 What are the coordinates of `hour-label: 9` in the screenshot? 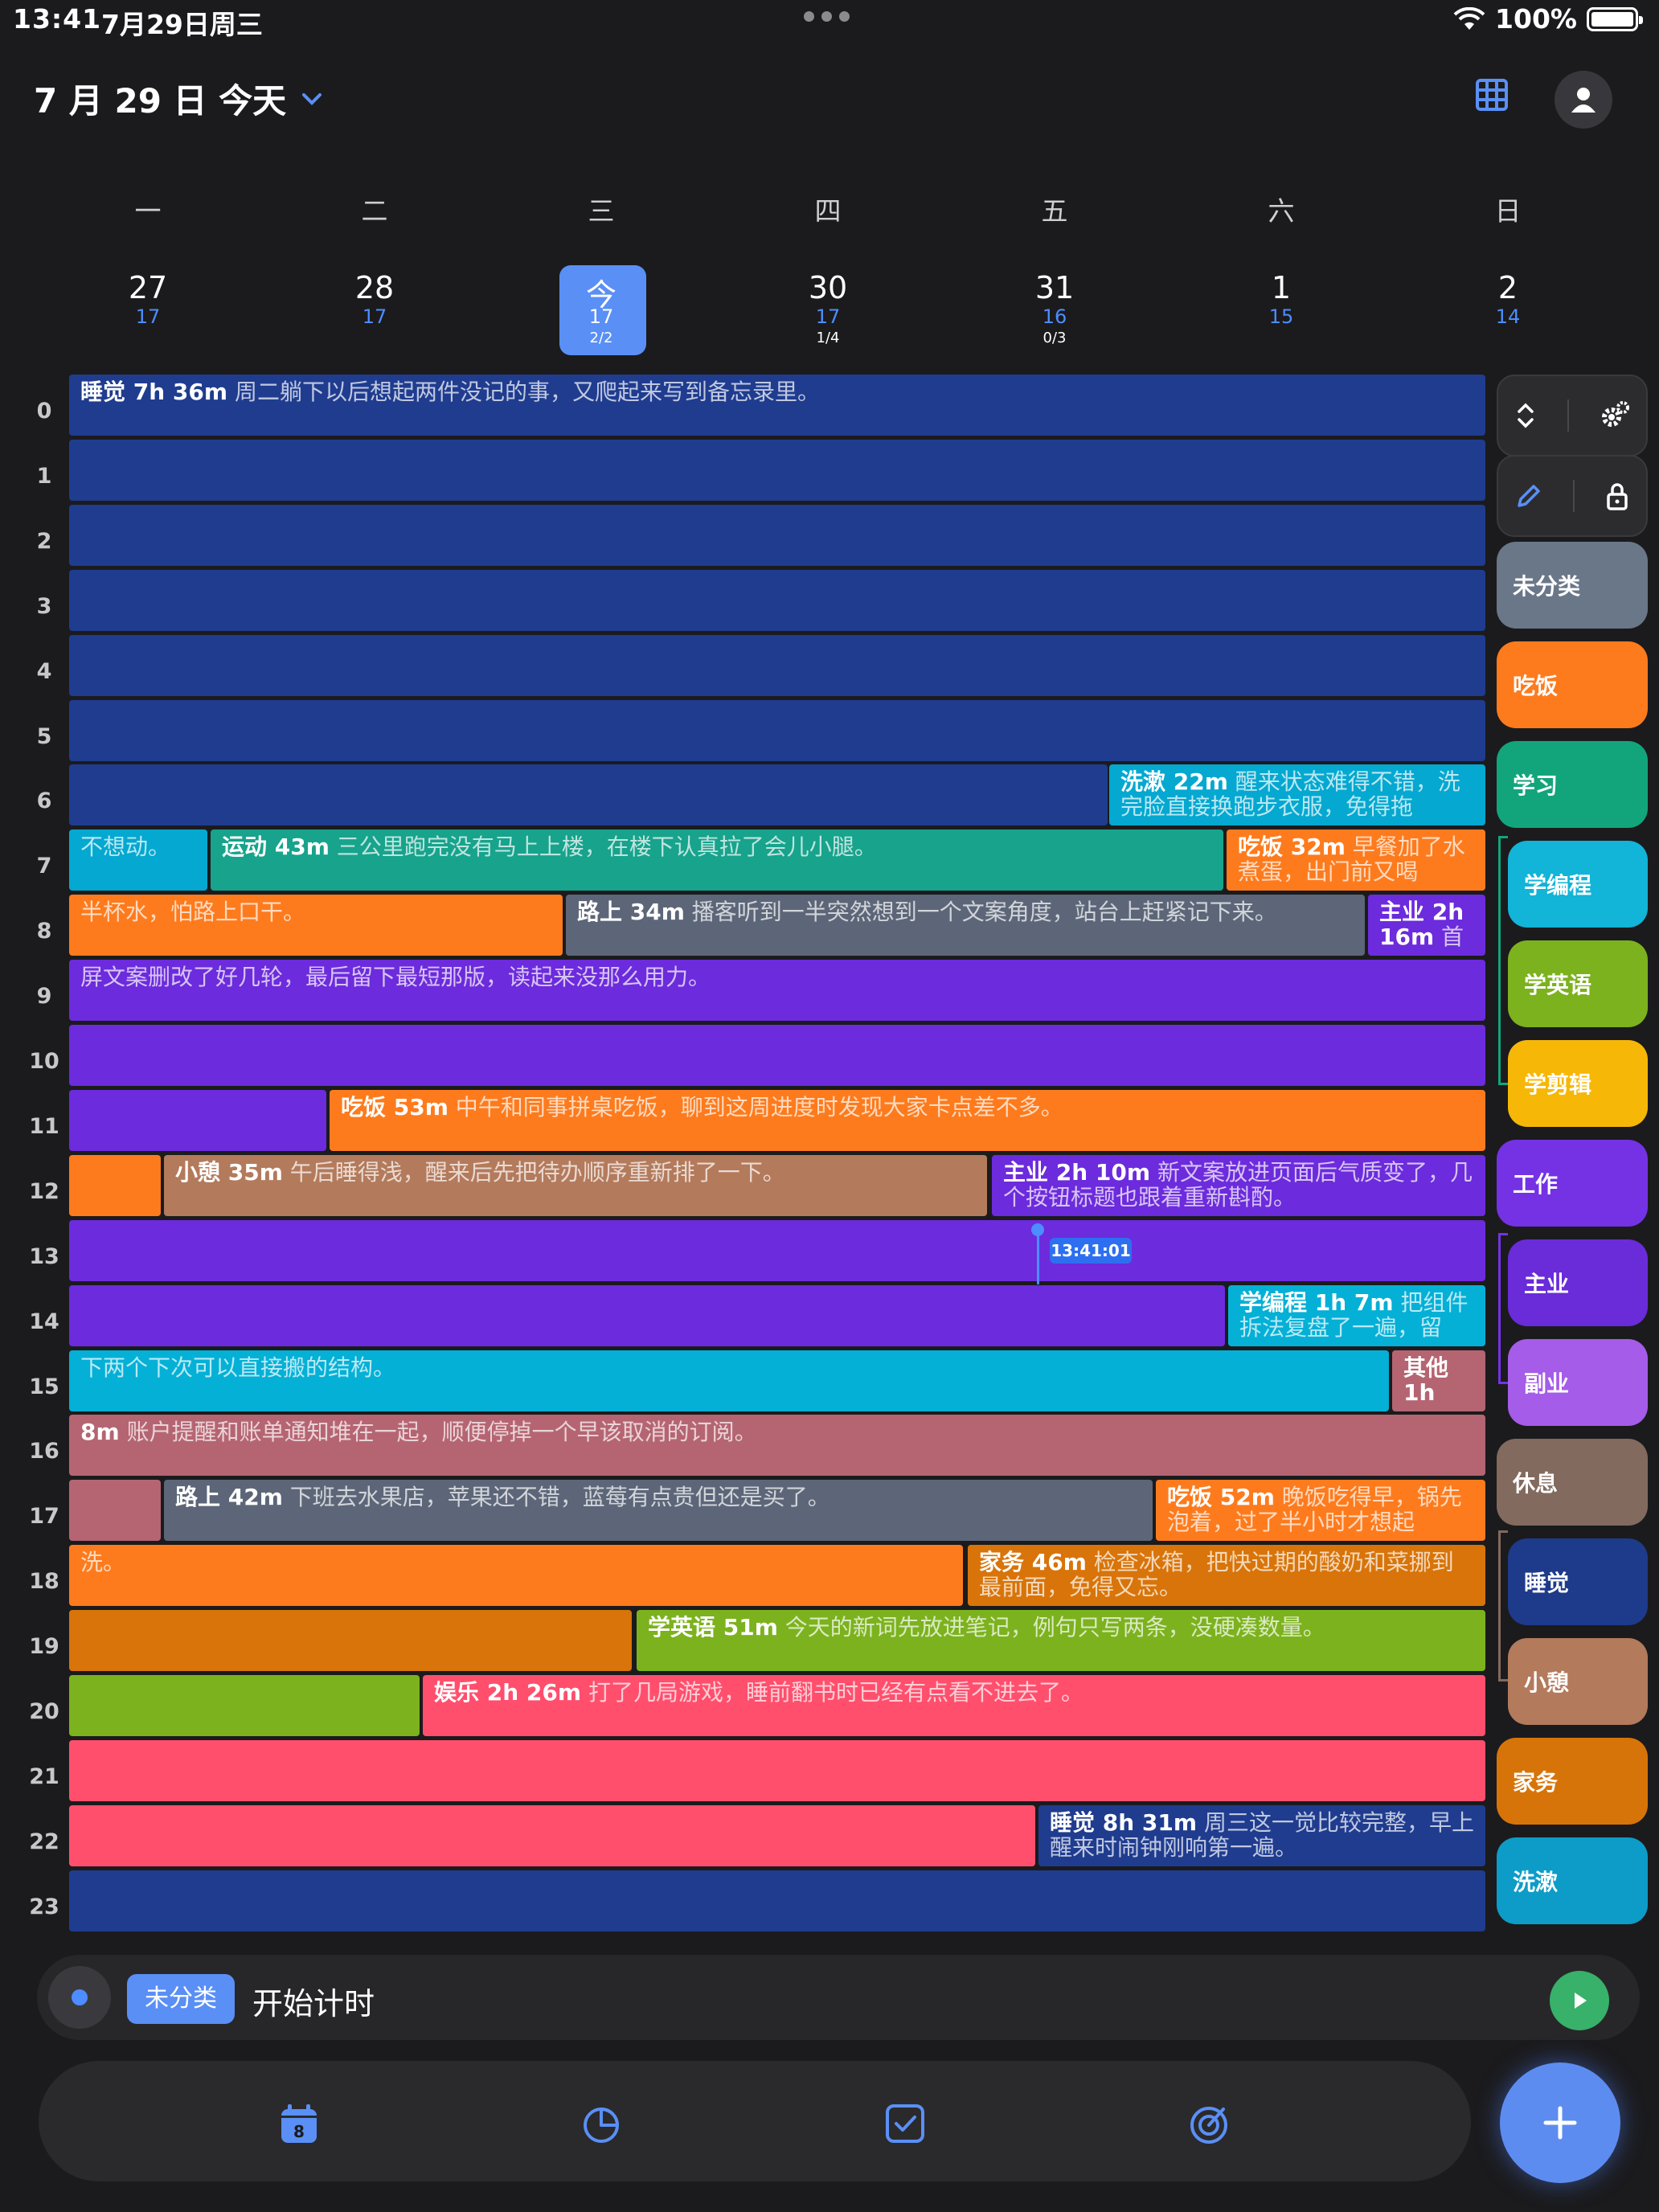 It's located at (44, 997).